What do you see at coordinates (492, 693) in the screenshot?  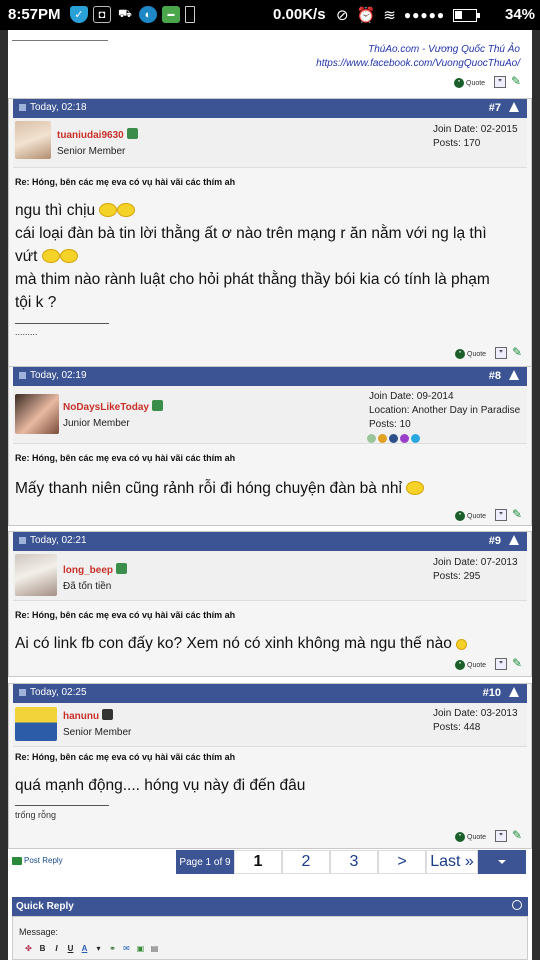 I see `post-number: #10` at bounding box center [492, 693].